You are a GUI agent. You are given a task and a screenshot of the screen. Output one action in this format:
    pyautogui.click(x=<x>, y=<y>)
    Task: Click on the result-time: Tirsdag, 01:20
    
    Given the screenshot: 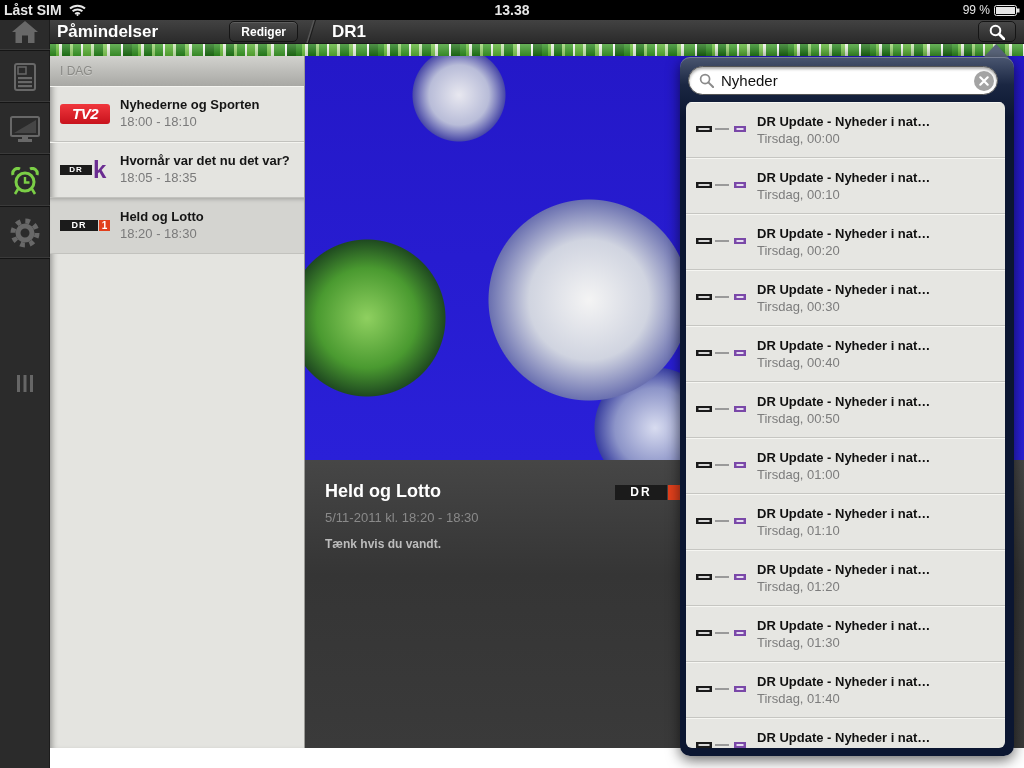 What is the action you would take?
    pyautogui.click(x=798, y=586)
    